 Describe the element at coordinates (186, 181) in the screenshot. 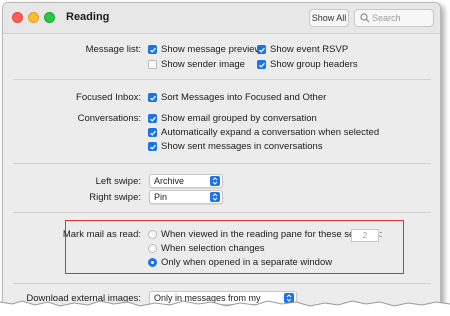

I see `left-swipe-popup: Archive` at that location.